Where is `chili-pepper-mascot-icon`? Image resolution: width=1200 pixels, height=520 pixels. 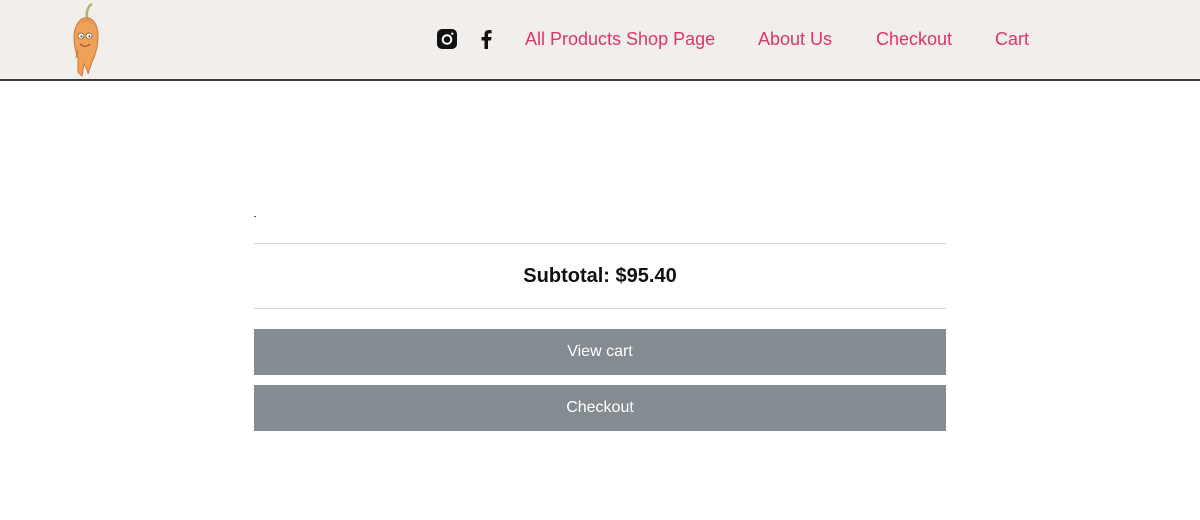 chili-pepper-mascot-icon is located at coordinates (86, 40).